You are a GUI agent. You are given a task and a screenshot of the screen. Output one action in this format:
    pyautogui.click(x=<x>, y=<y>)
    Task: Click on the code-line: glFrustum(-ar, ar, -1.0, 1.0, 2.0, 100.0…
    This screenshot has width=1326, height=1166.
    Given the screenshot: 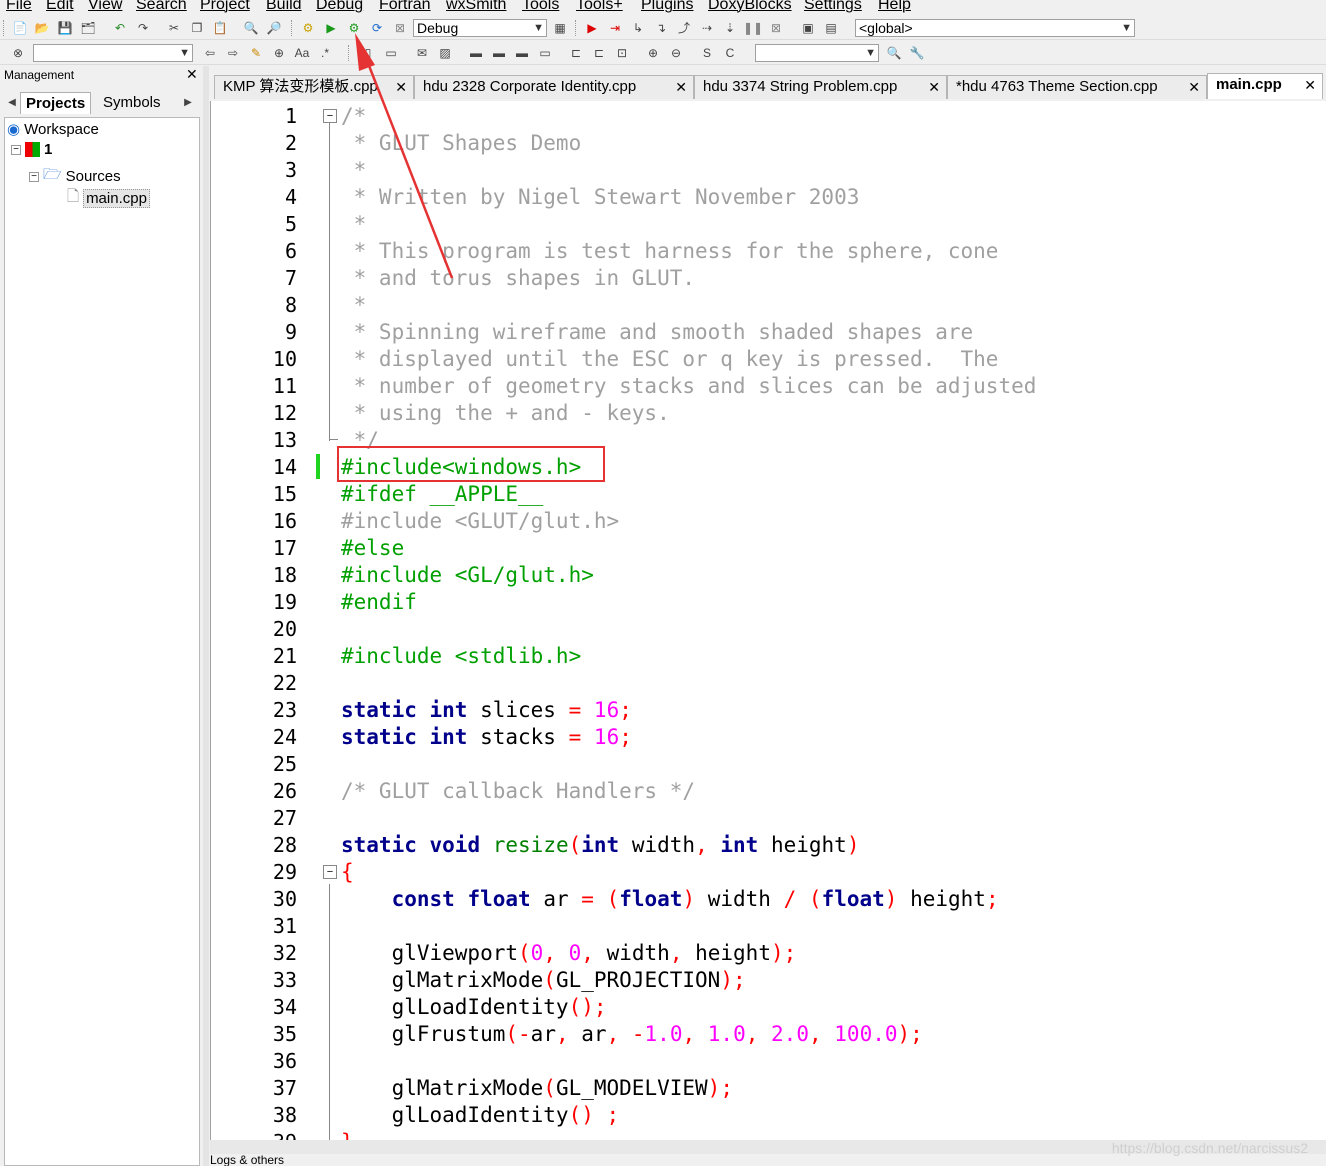 What is the action you would take?
    pyautogui.click(x=632, y=1034)
    